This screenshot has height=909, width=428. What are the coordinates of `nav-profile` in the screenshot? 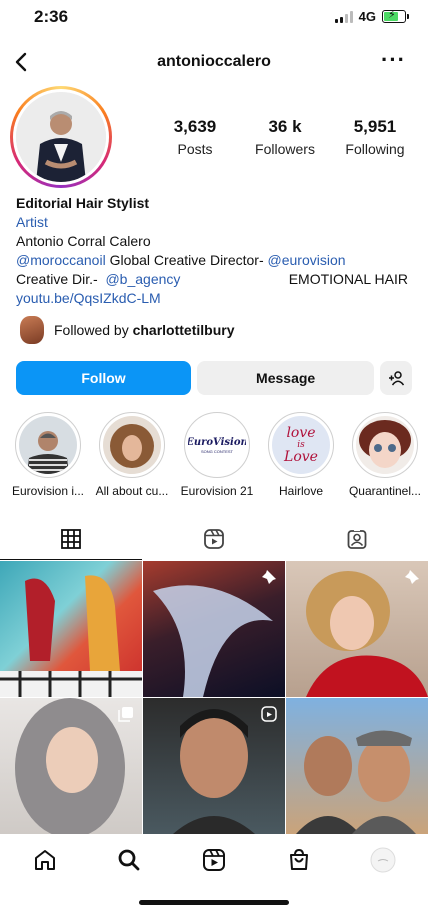 It's located at (383, 860).